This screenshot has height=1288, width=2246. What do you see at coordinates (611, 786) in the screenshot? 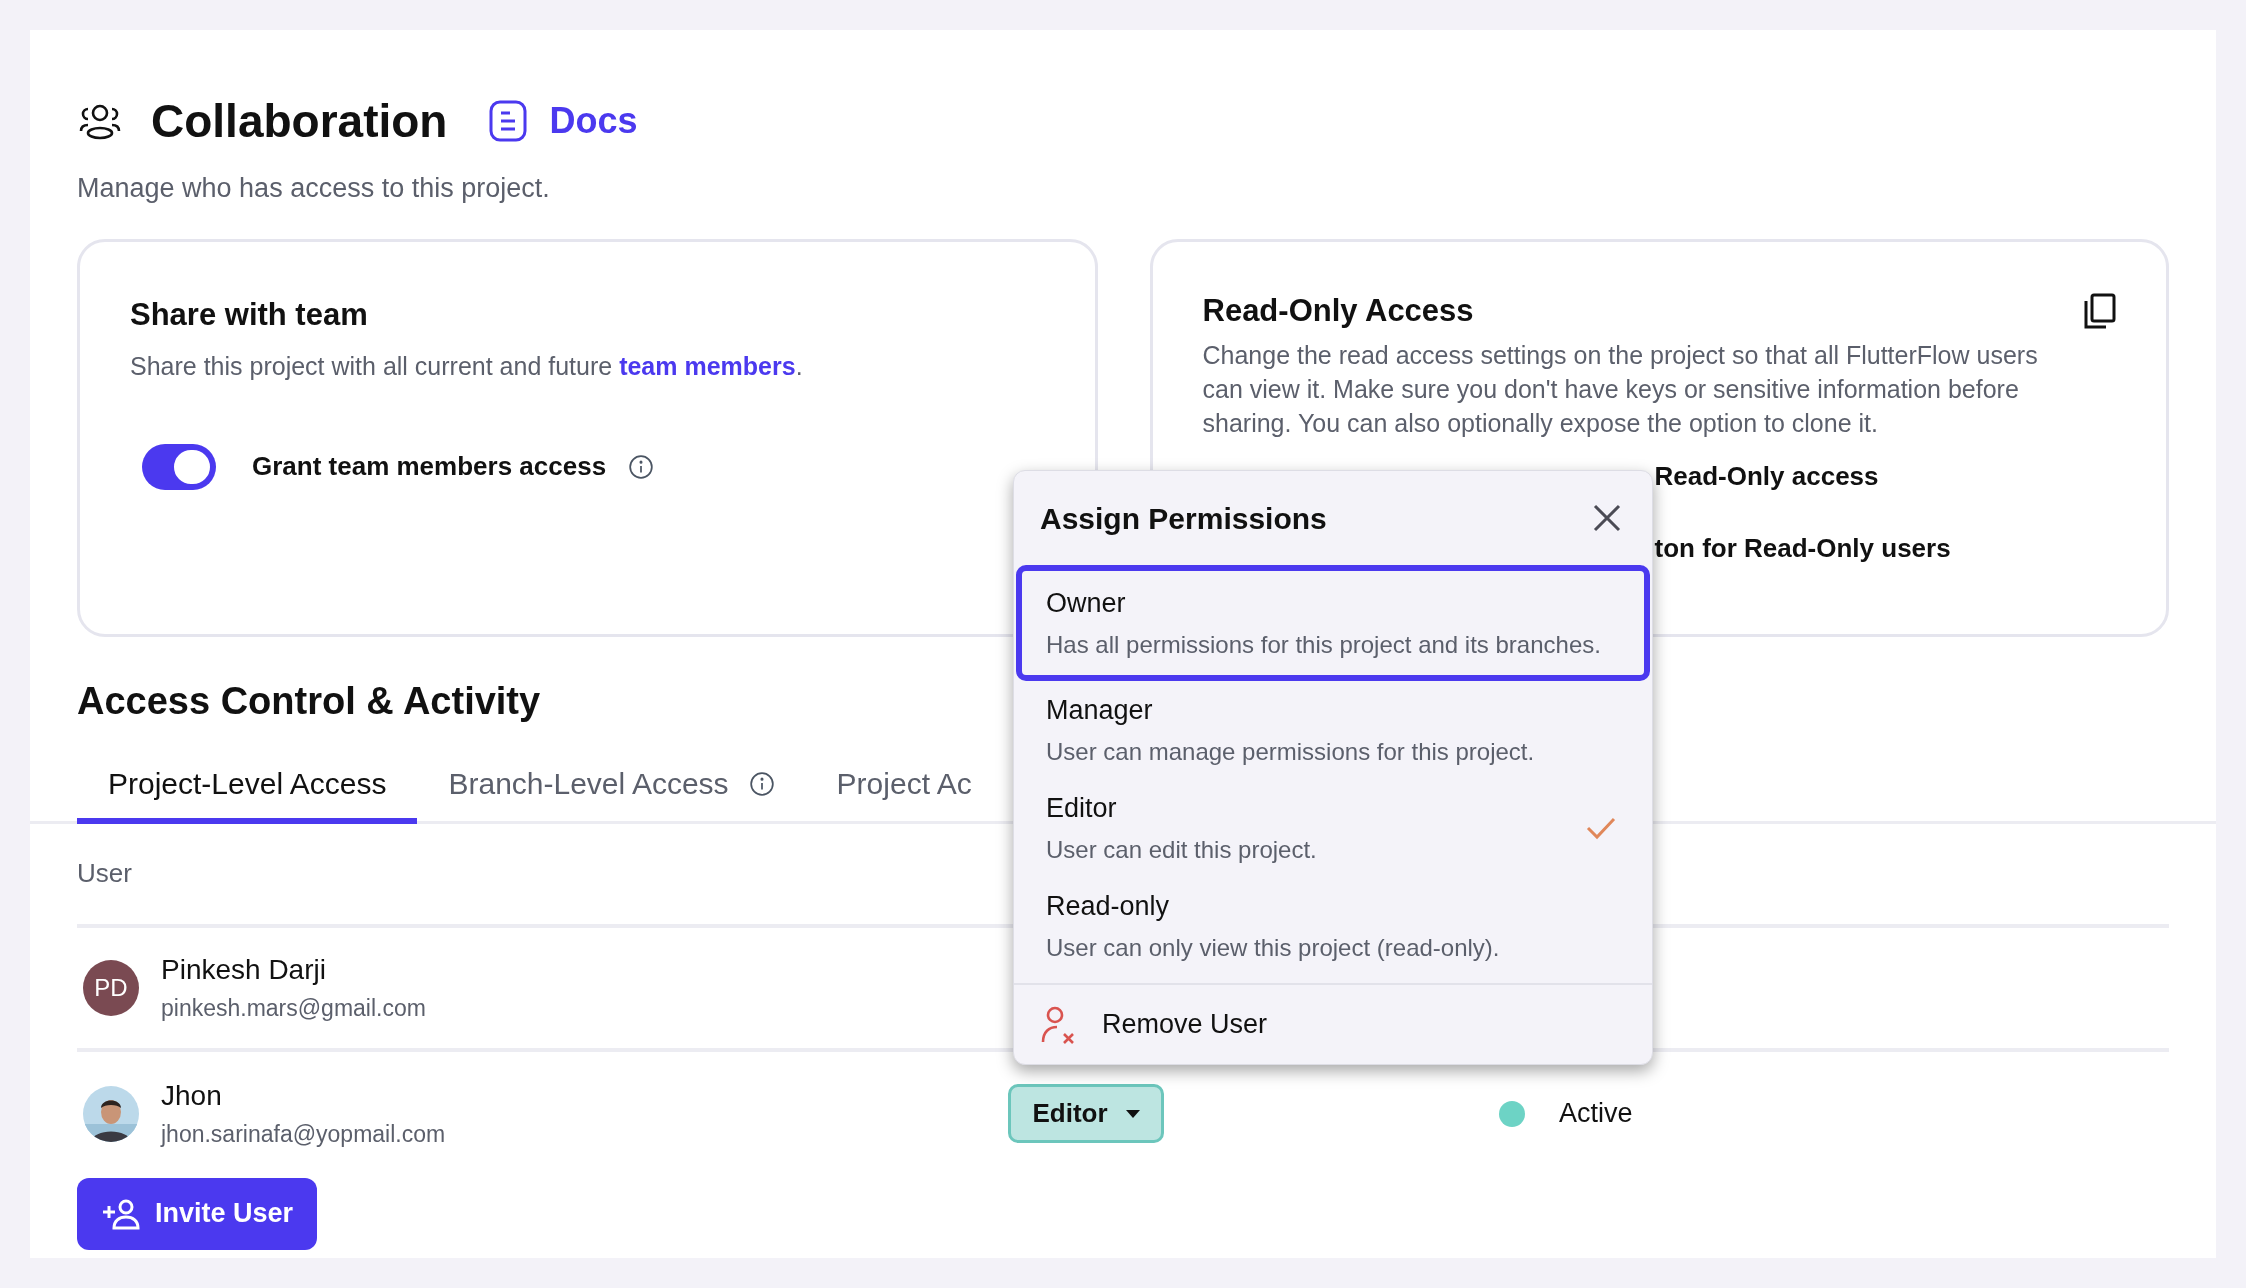
I see `tab: Branch-Level Access` at bounding box center [611, 786].